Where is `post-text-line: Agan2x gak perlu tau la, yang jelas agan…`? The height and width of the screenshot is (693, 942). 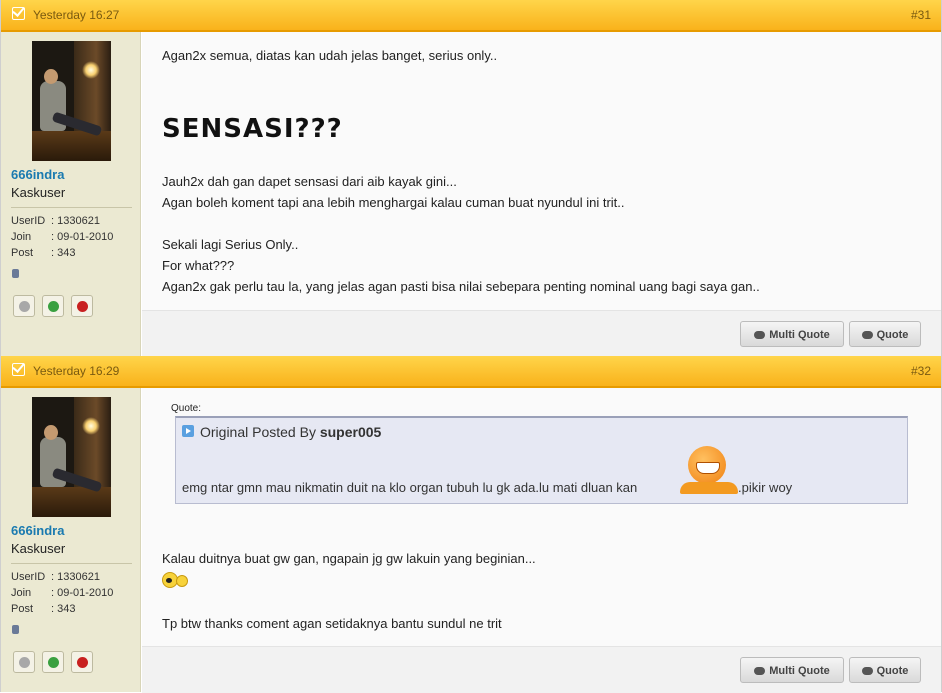 post-text-line: Agan2x gak perlu tau la, yang jelas agan… is located at coordinates (461, 286).